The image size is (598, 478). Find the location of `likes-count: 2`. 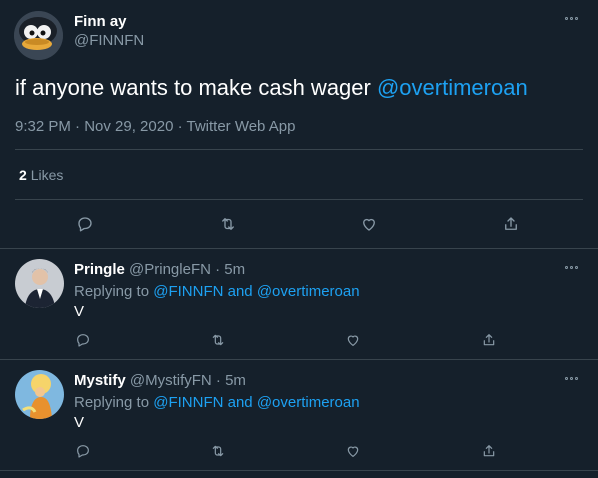

likes-count: 2 is located at coordinates (23, 175).